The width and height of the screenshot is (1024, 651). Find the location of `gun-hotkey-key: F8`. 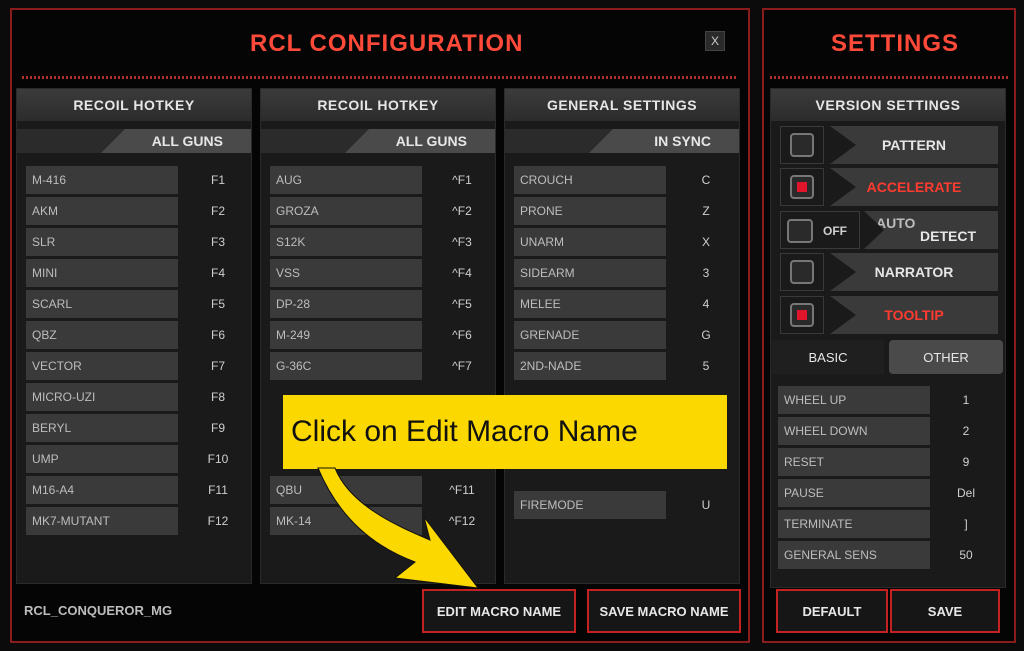

gun-hotkey-key: F8 is located at coordinates (218, 397).